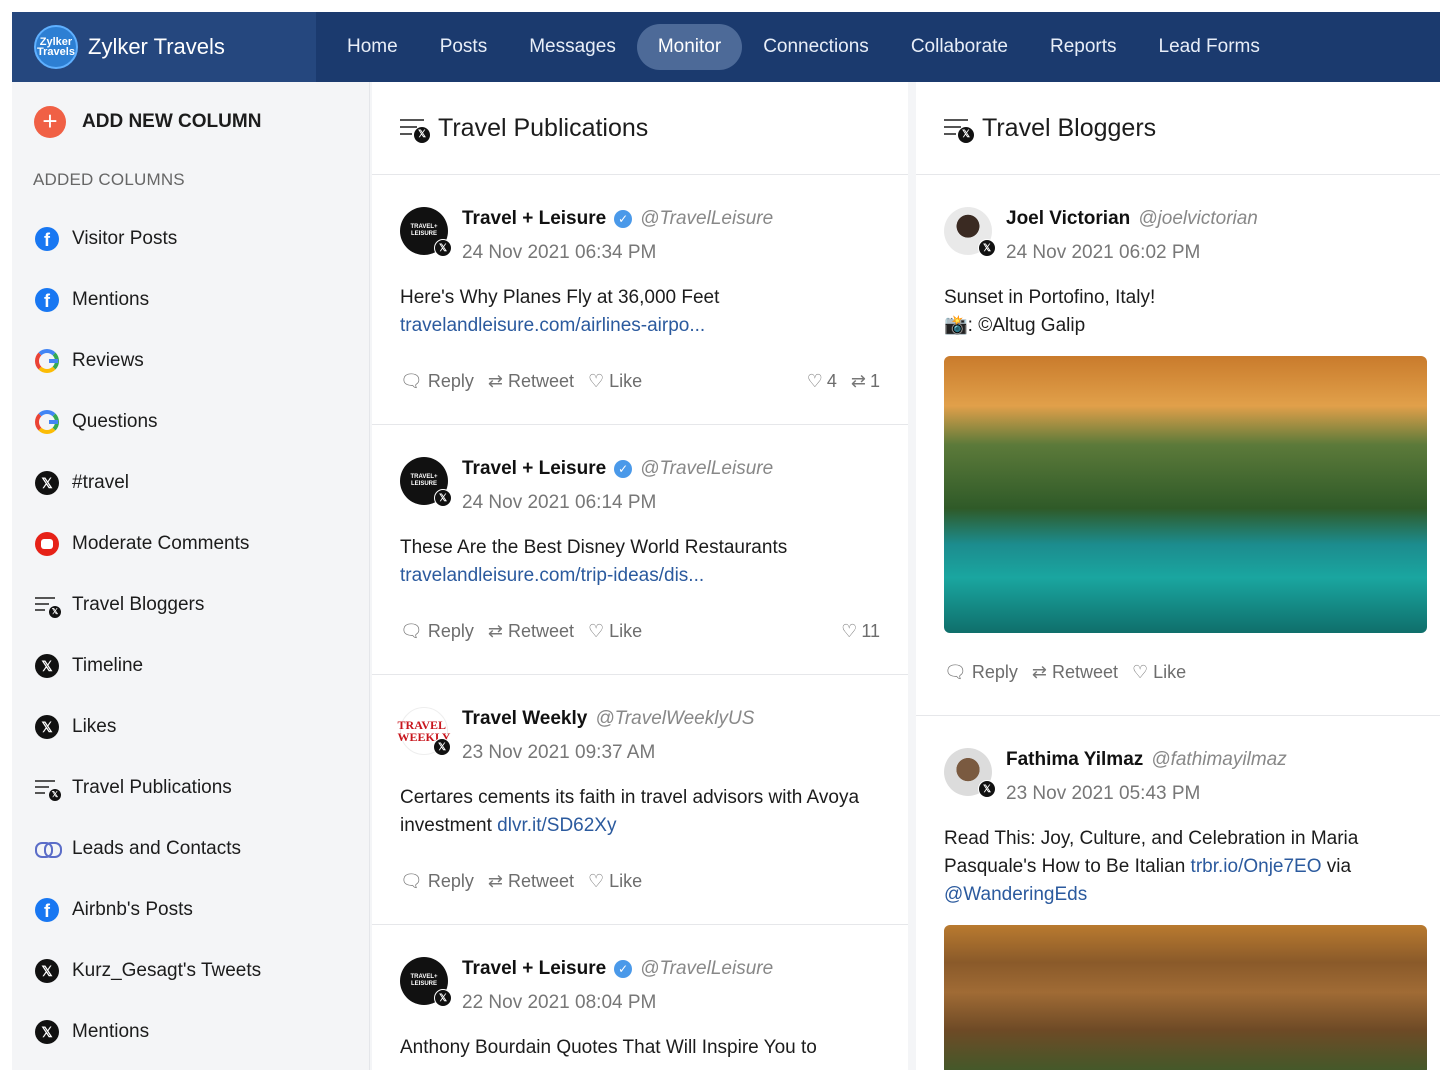  I want to click on post-mention: @WanderingEds, so click(1015, 894).